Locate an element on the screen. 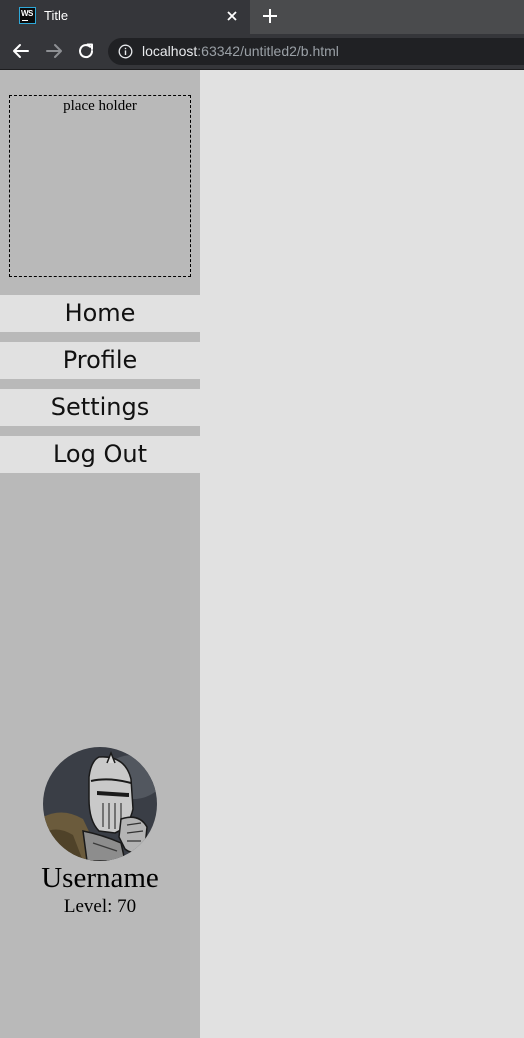 Image resolution: width=524 pixels, height=1038 pixels. tab-strip-background is located at coordinates (387, 17).